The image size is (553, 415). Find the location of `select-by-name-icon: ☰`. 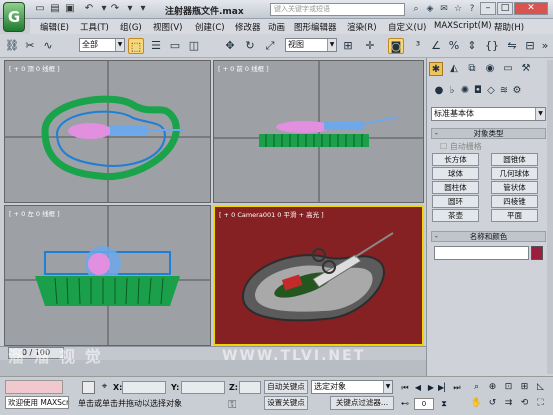

select-by-name-icon: ☰ is located at coordinates (156, 46).